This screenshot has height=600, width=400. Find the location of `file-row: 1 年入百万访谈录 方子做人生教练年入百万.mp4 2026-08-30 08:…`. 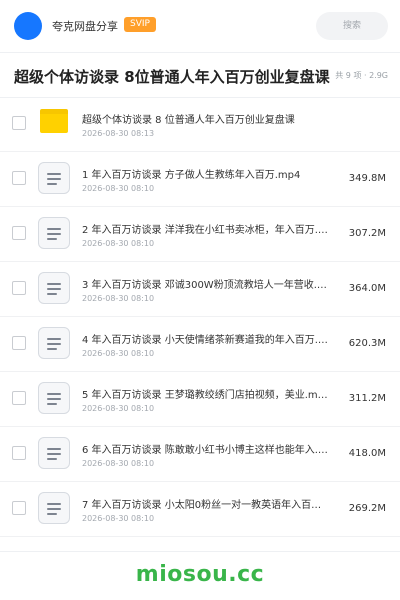

file-row: 1 年入百万访谈录 方子做人生教练年入百万.mp4 2026-08-30 08:… is located at coordinates (200, 179).